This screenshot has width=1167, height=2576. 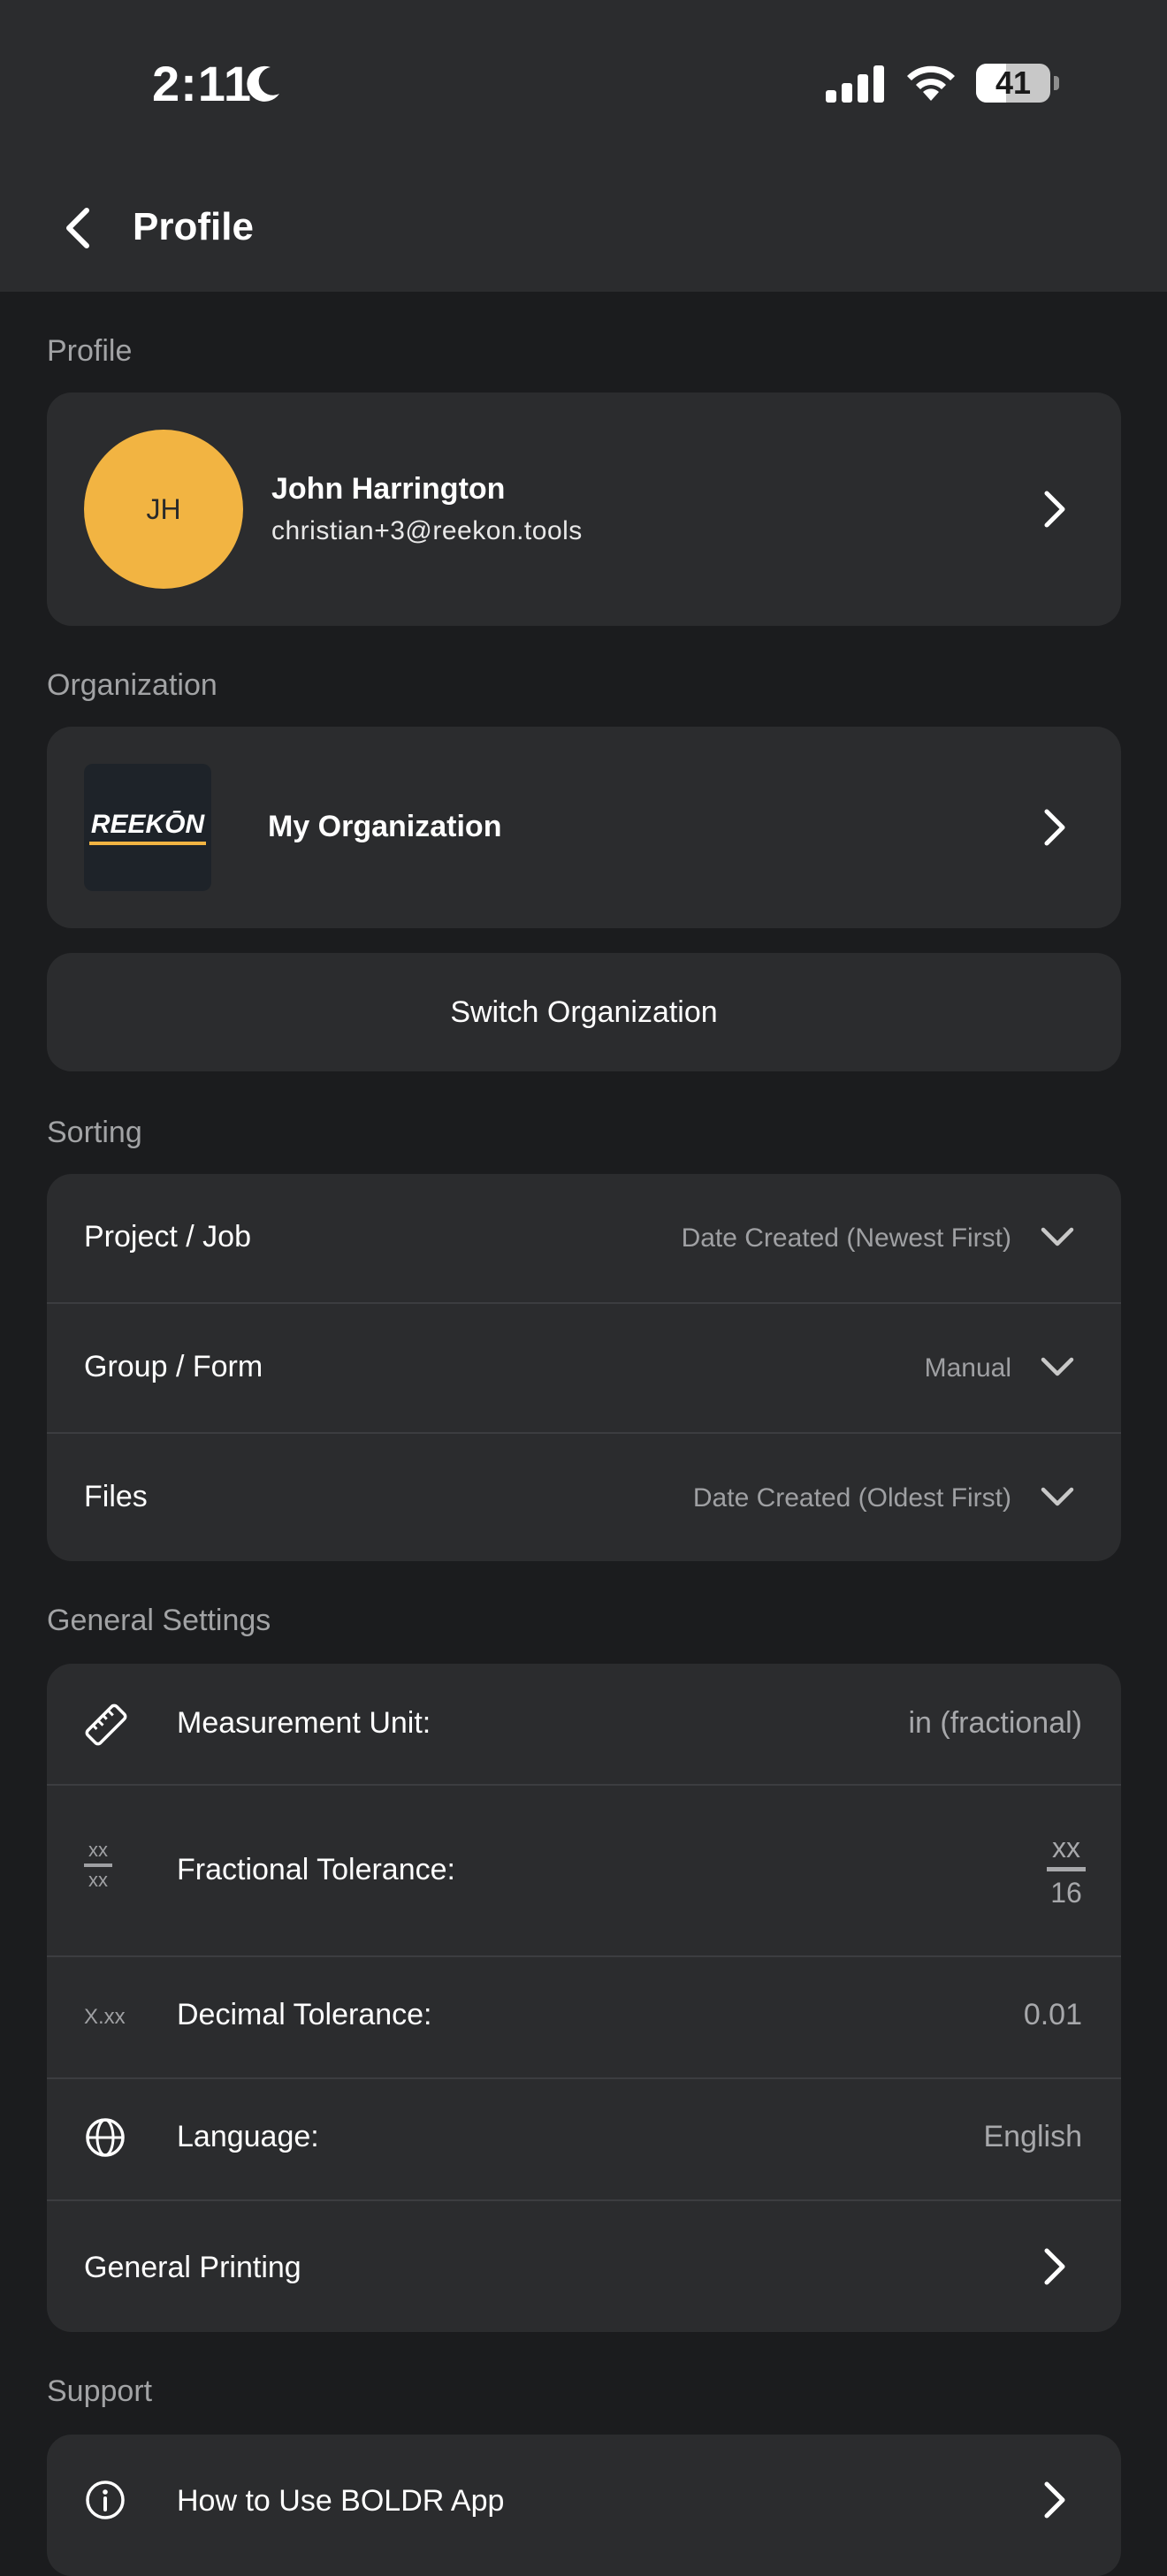 What do you see at coordinates (584, 2266) in the screenshot?
I see `setting-general-printing: General Printing` at bounding box center [584, 2266].